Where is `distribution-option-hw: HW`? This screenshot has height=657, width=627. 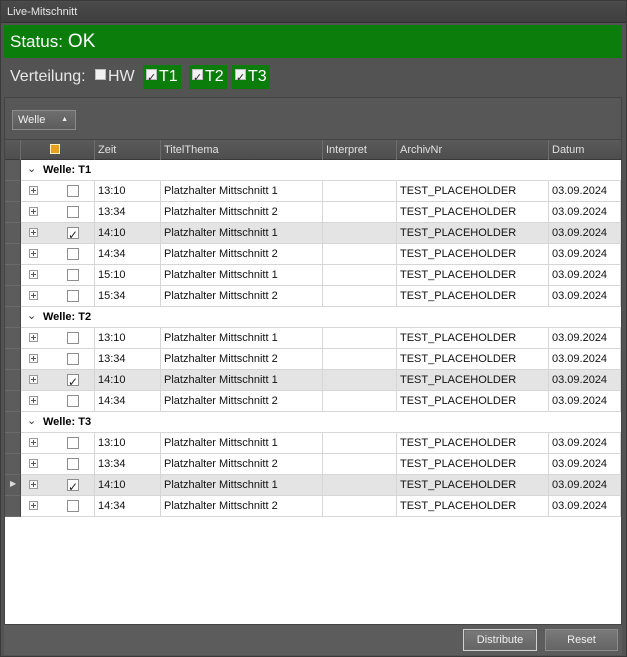 distribution-option-hw: HW is located at coordinates (115, 77).